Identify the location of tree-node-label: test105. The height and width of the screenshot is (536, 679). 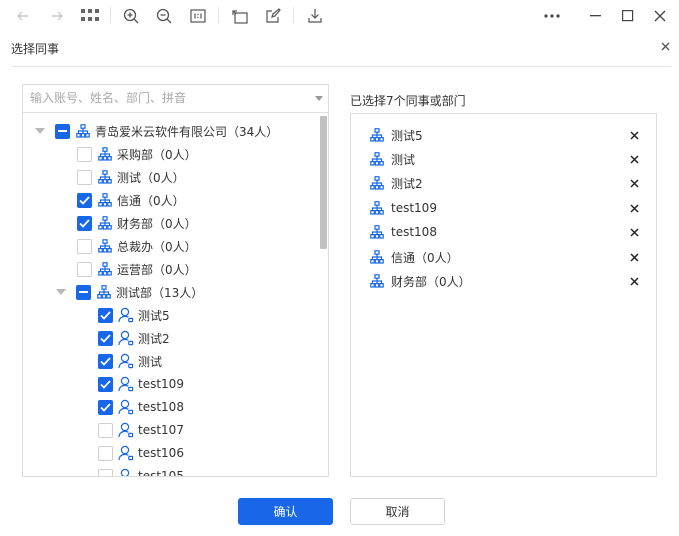
(161, 472).